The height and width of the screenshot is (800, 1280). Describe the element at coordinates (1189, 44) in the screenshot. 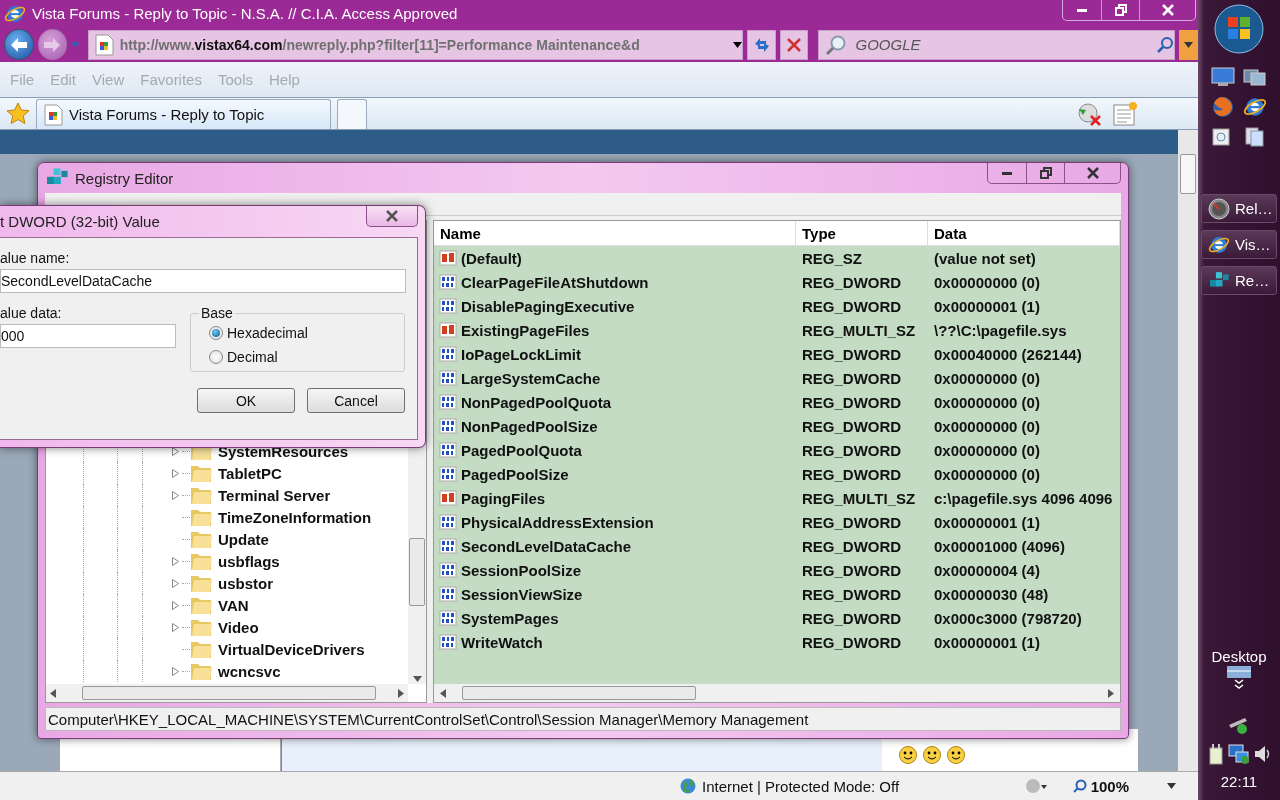

I see `search-options-button` at that location.